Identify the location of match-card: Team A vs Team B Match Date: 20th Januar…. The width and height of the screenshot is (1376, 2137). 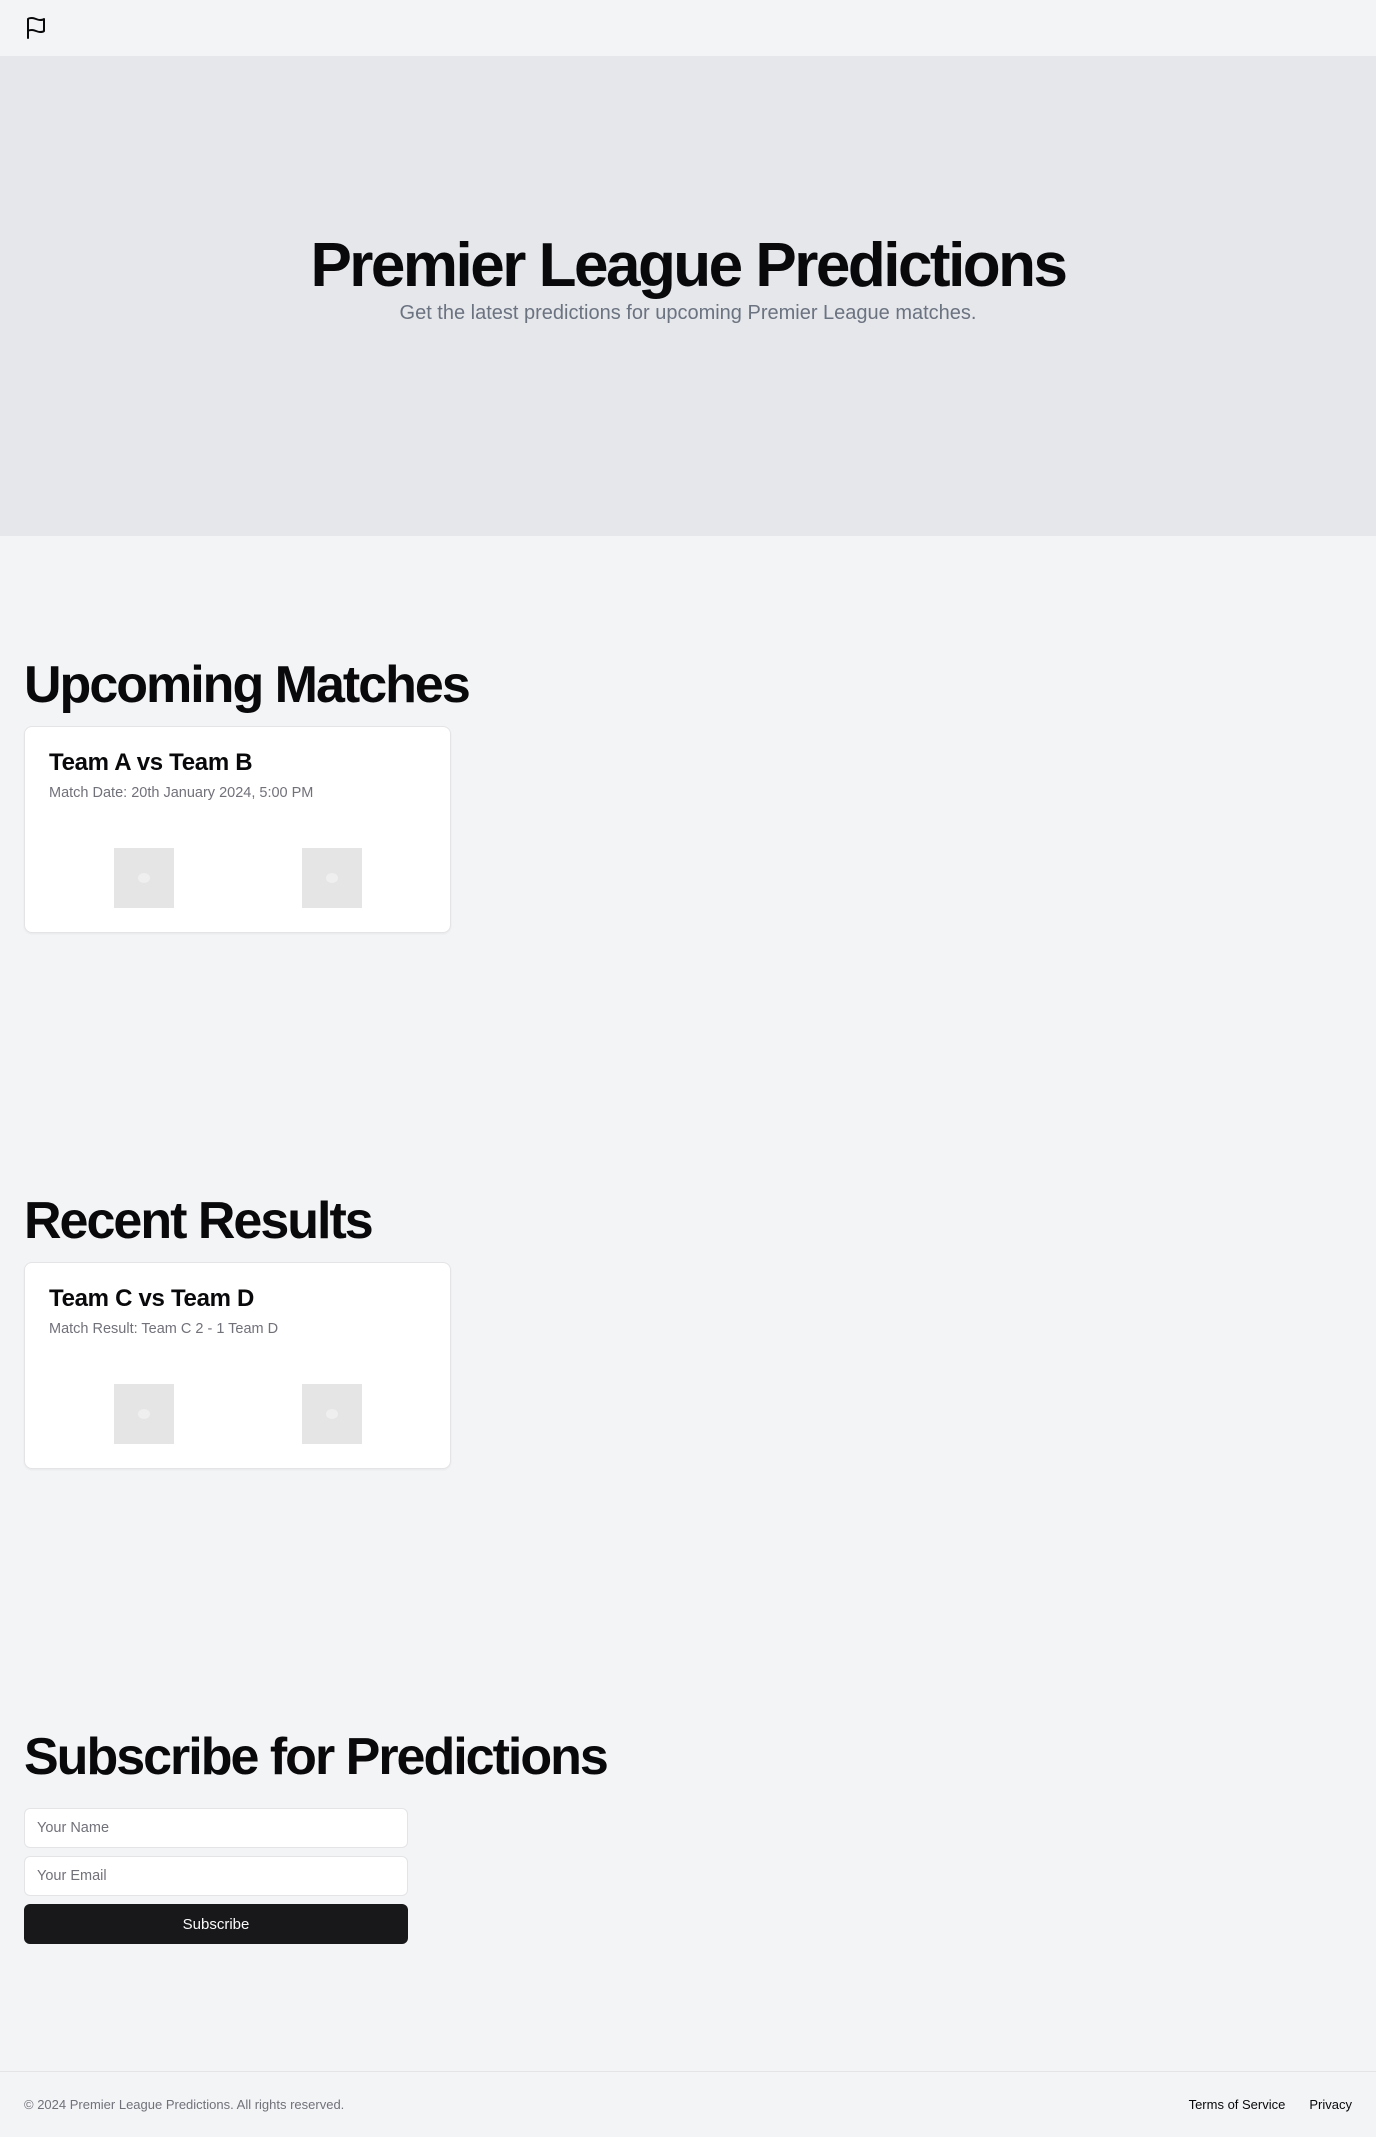
(237, 830).